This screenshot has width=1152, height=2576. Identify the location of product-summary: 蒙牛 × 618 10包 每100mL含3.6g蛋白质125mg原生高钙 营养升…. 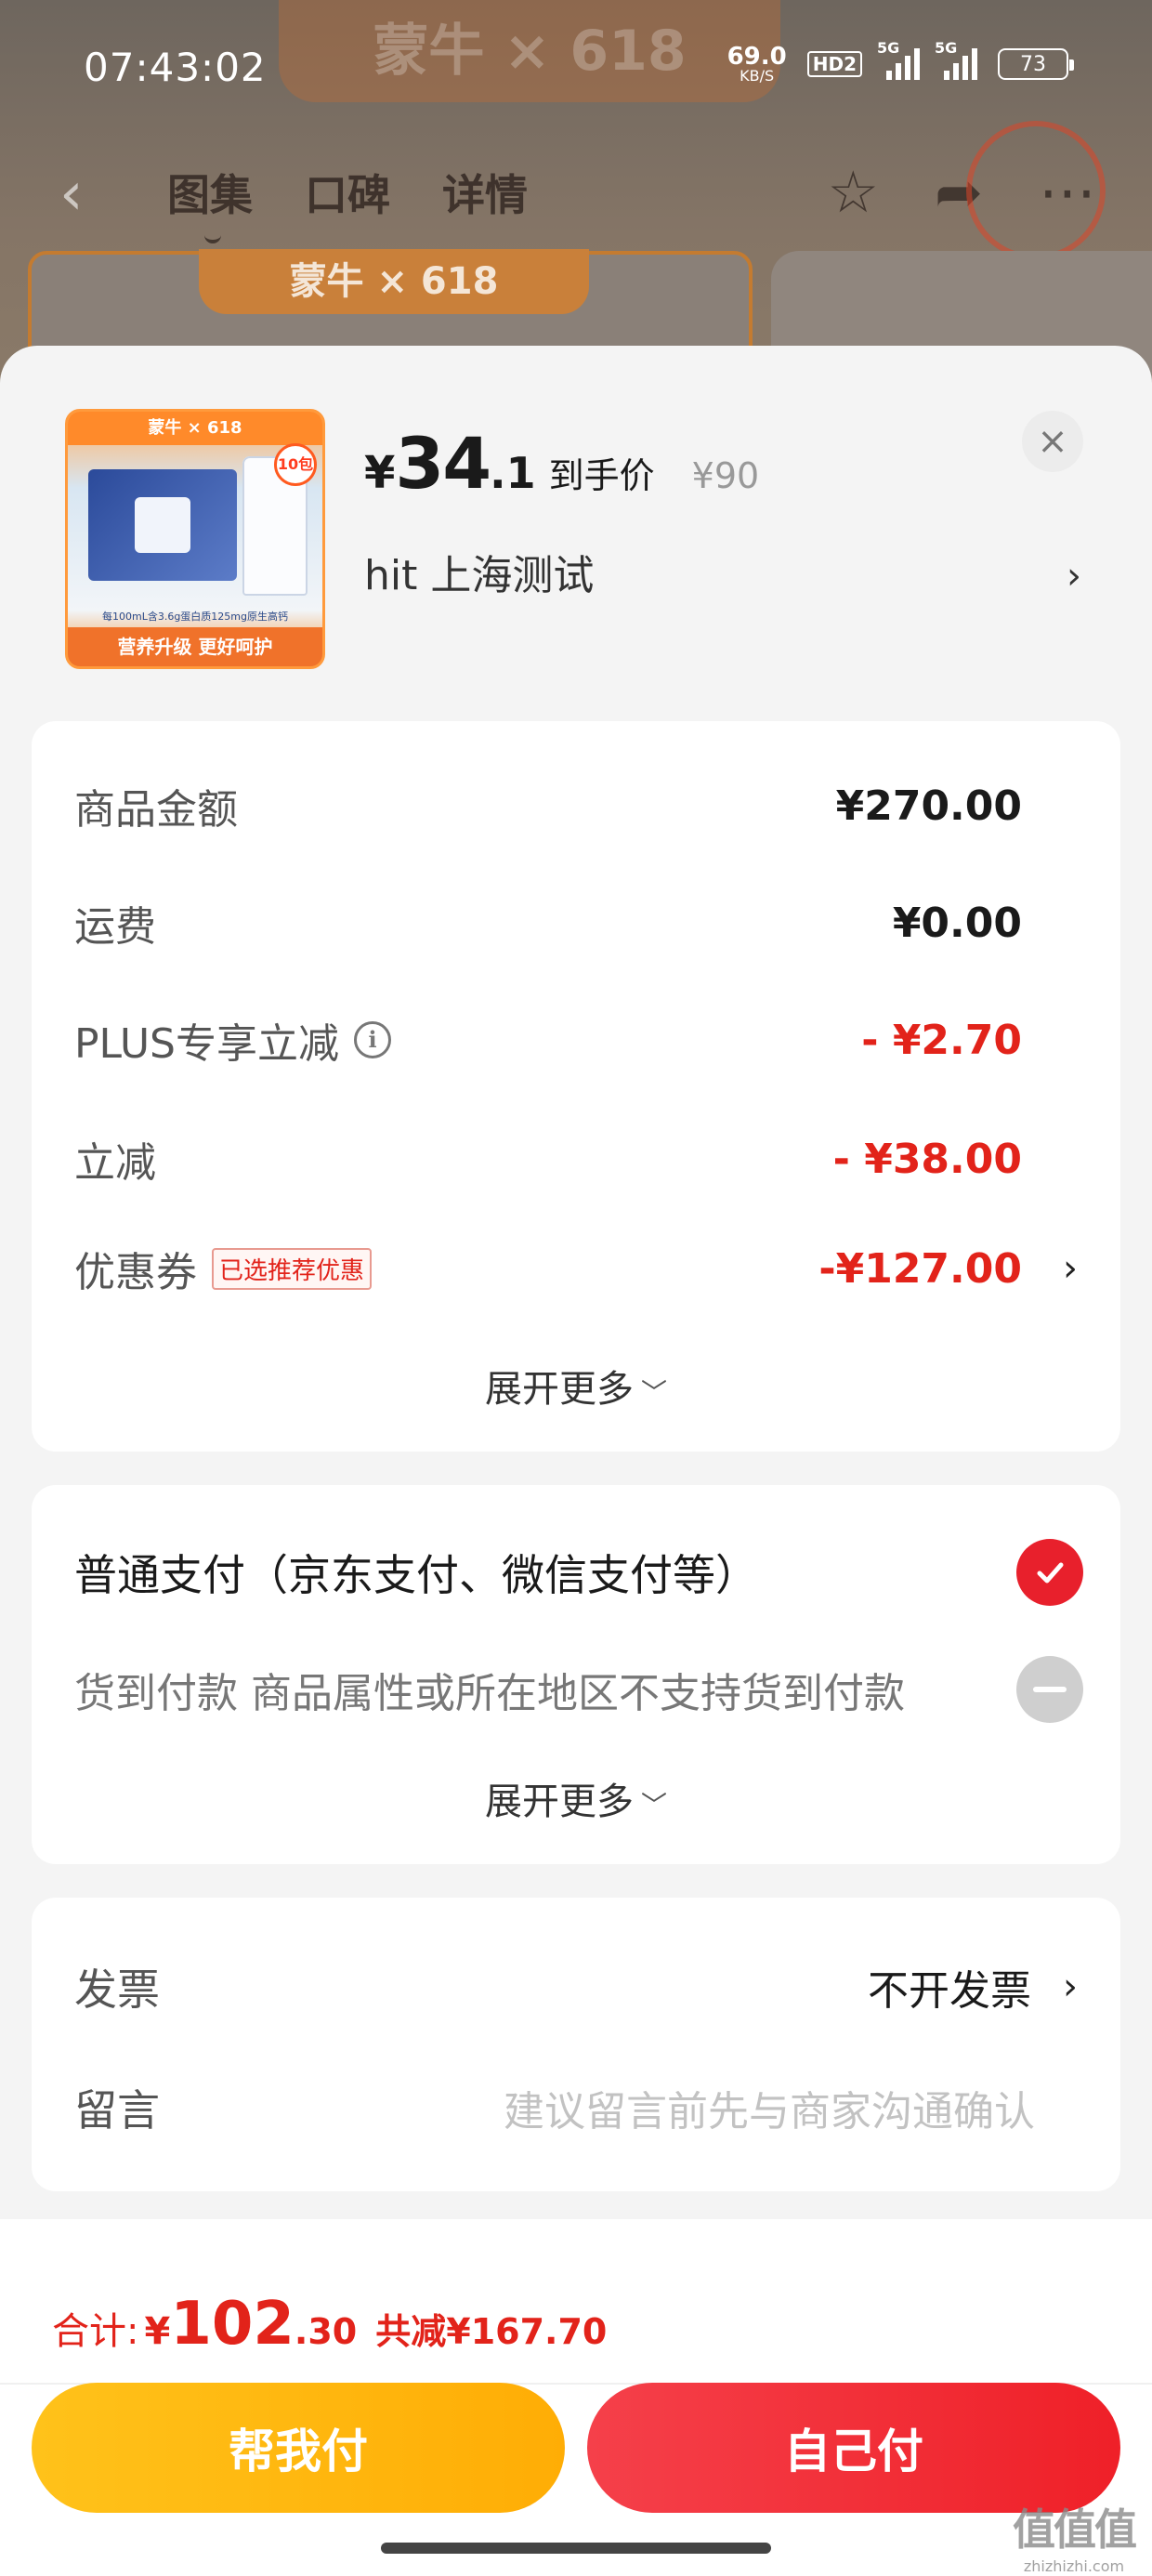
(576, 531).